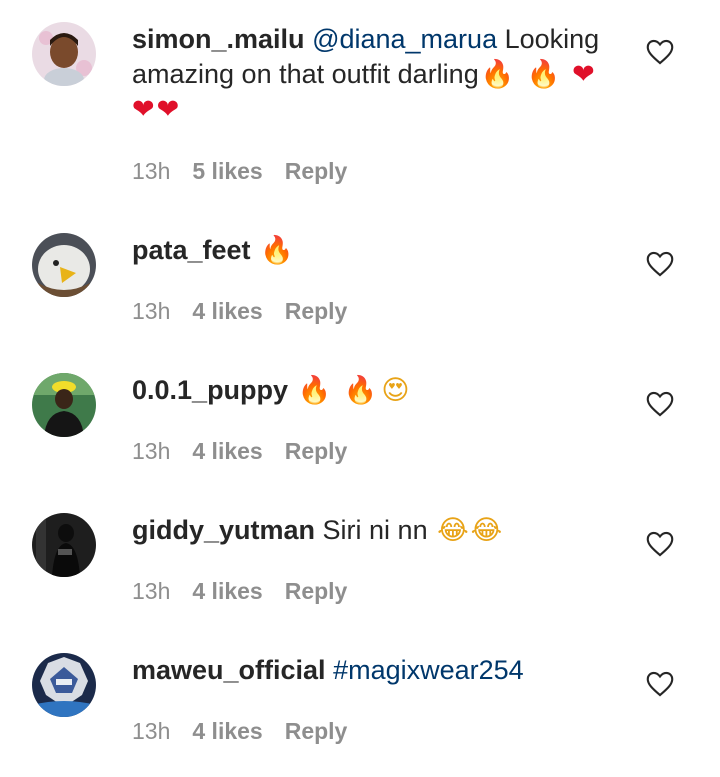 This screenshot has width=720, height=777. Describe the element at coordinates (404, 39) in the screenshot. I see `mention-link: @diana_marua` at that location.